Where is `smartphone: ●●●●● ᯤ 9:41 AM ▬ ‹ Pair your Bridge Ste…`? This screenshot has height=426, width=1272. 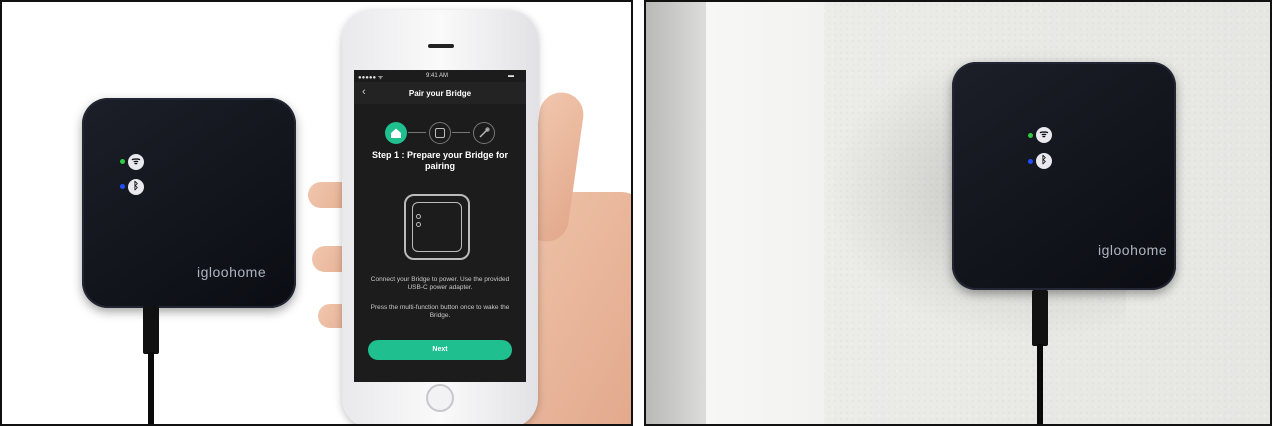 smartphone: ●●●●● ᯤ 9:41 AM ▬ ‹ Pair your Bridge Ste… is located at coordinates (440, 217).